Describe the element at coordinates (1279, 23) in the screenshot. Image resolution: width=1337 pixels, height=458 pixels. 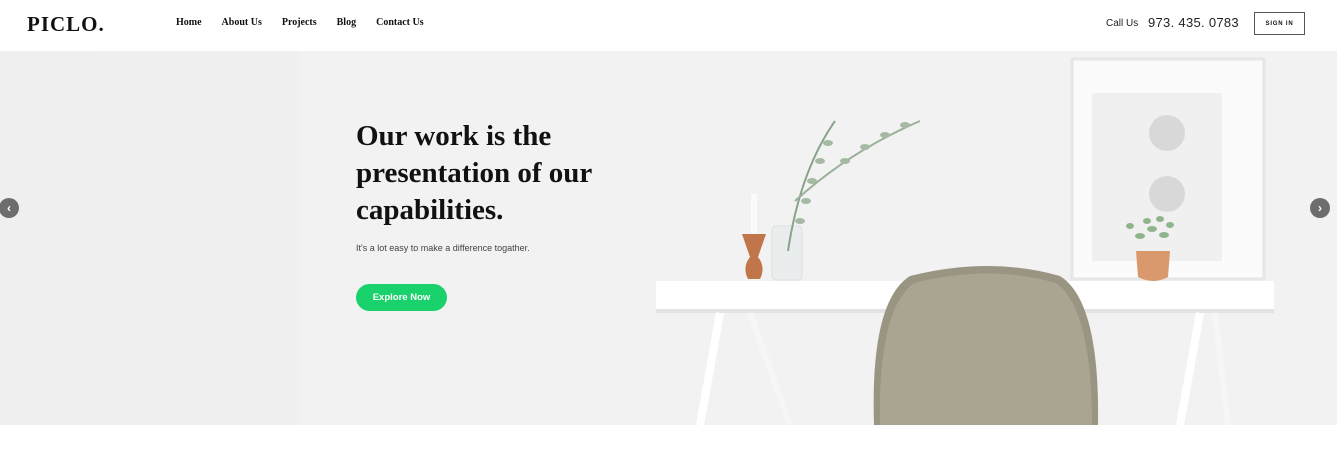
I see `sign-in-button: SIGN IN` at that location.